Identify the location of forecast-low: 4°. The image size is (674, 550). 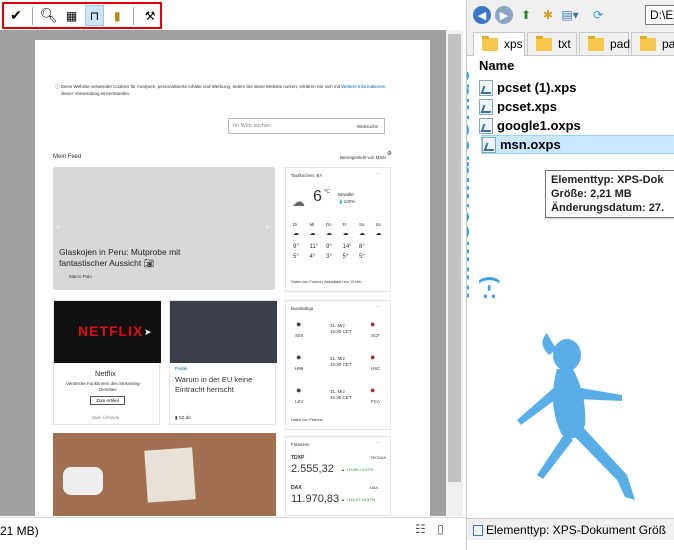
(312, 257).